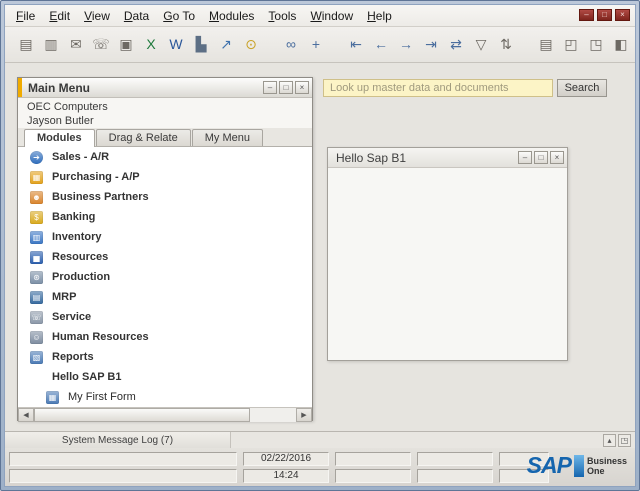  I want to click on purchasing-cart-icon: ▦, so click(36, 177).